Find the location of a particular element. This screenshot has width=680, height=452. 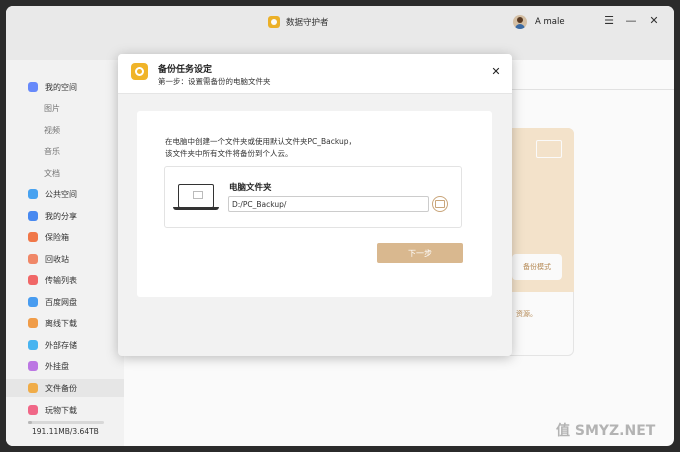

folder-card: 电脑文件夹 is located at coordinates (313, 197).